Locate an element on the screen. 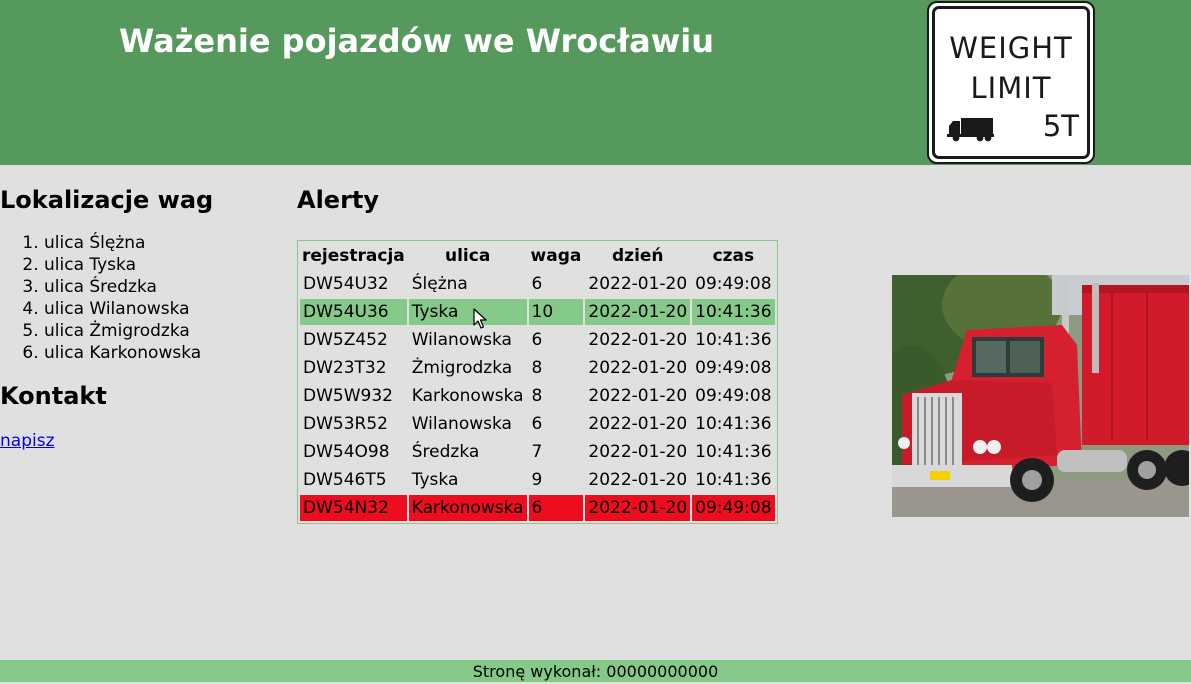 The width and height of the screenshot is (1191, 684). list-item: ulica Żmigrodzka is located at coordinates (157, 331).